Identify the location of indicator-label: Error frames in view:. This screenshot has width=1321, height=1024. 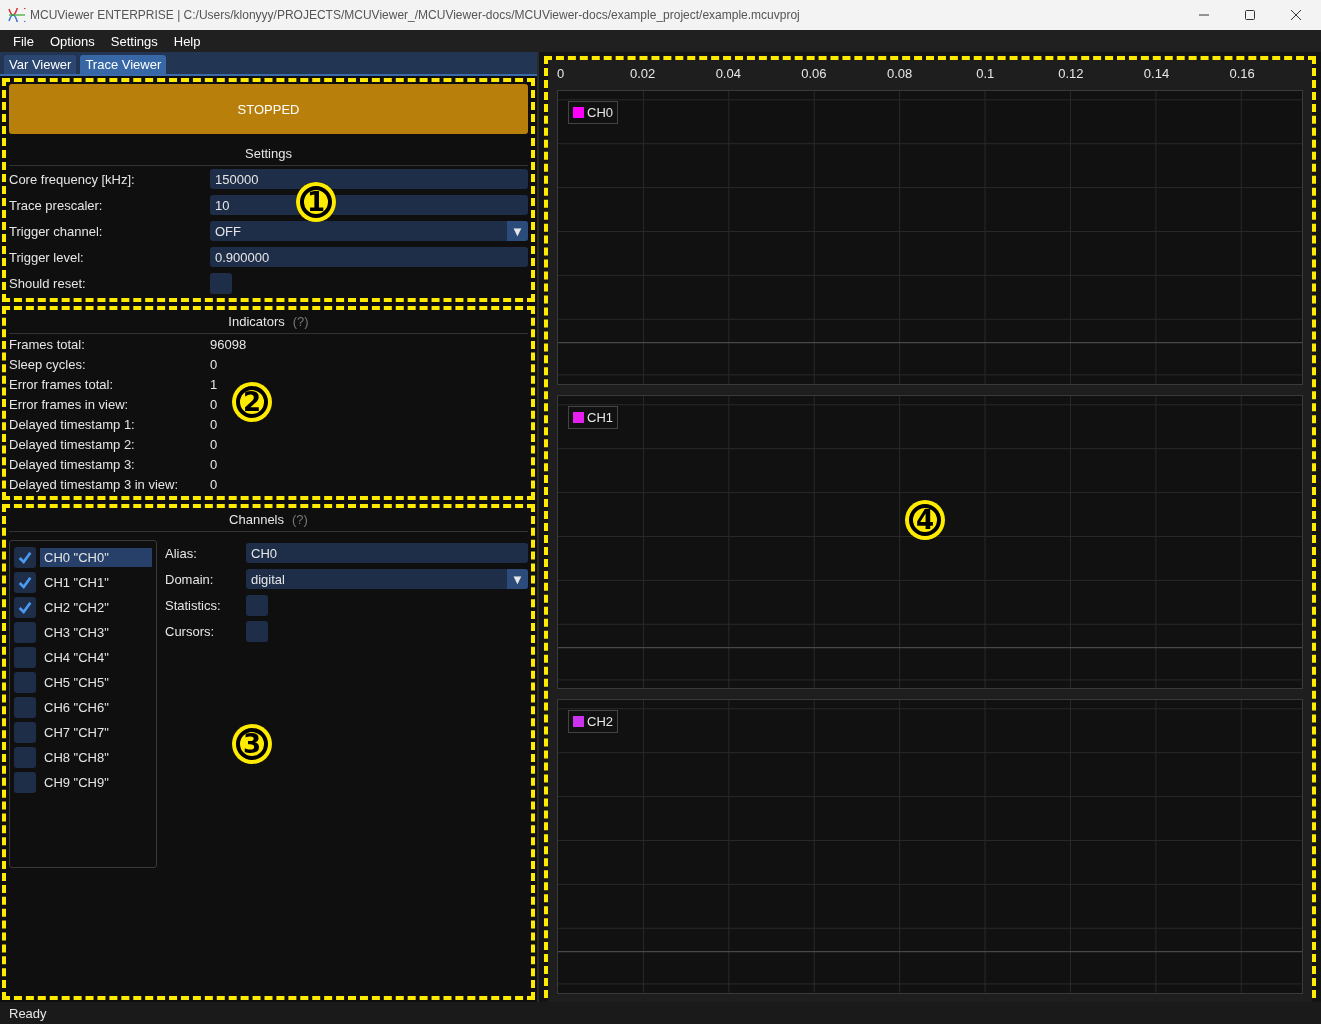
(69, 404).